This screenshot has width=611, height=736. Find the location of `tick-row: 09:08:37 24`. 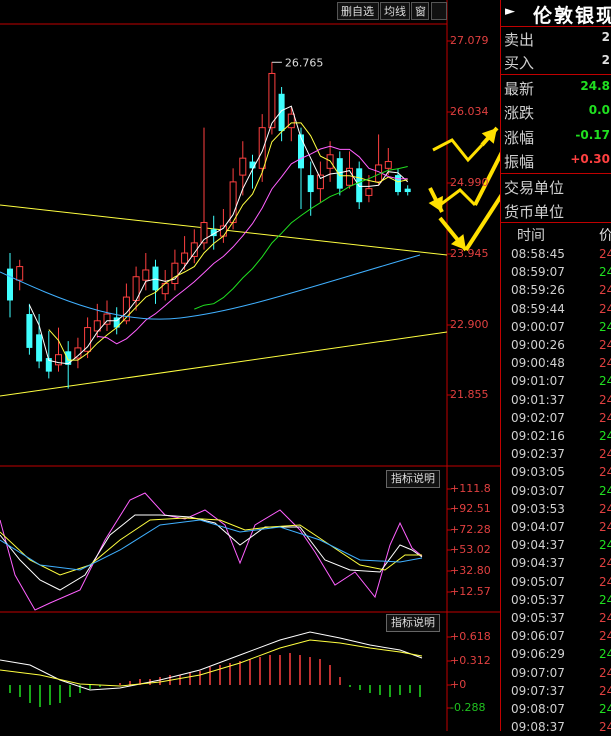

tick-row: 09:08:37 24 is located at coordinates (556, 727).